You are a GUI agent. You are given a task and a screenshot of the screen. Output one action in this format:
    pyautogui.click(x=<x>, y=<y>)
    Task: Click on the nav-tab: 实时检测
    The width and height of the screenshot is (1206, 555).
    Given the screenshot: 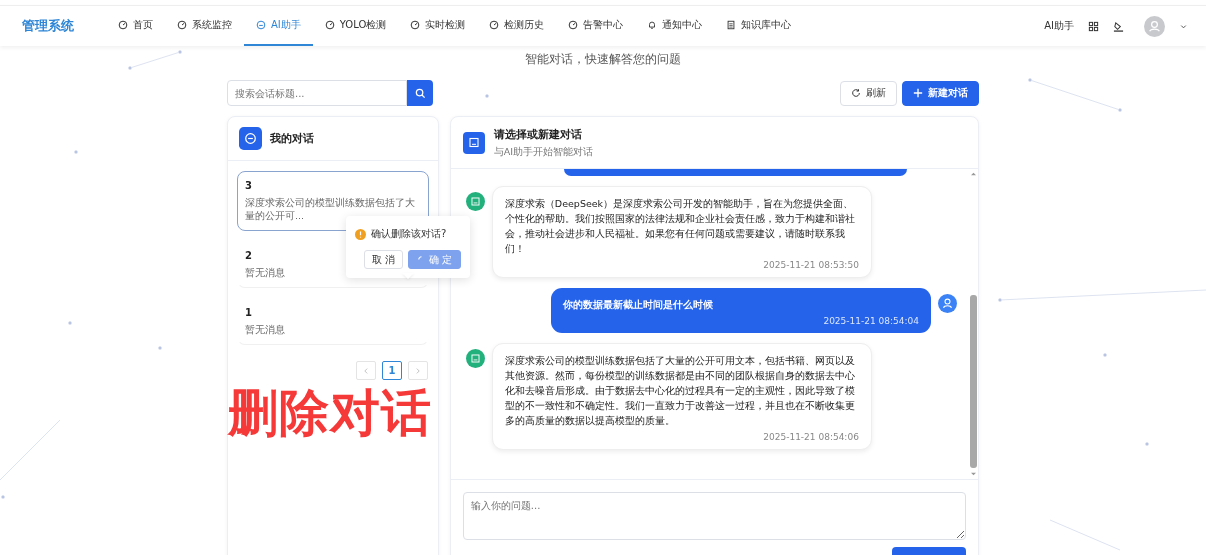 What is the action you would take?
    pyautogui.click(x=438, y=26)
    